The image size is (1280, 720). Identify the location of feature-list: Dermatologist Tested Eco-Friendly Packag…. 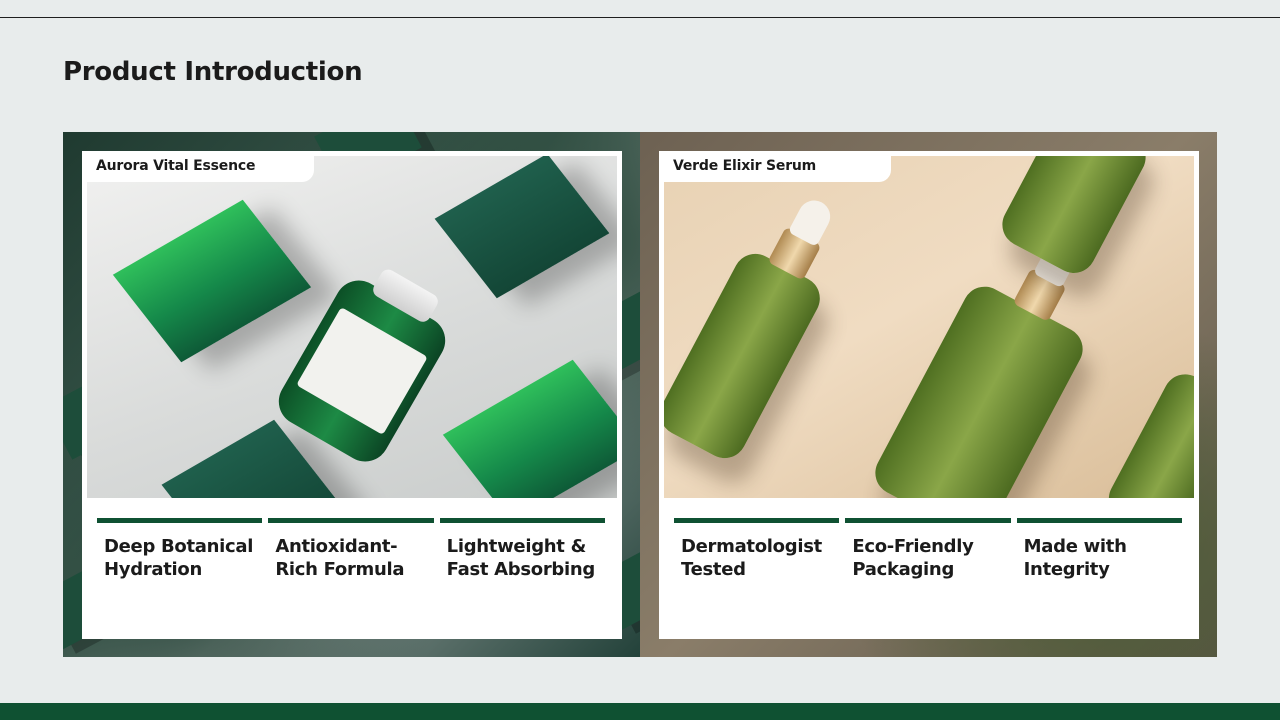
(928, 573).